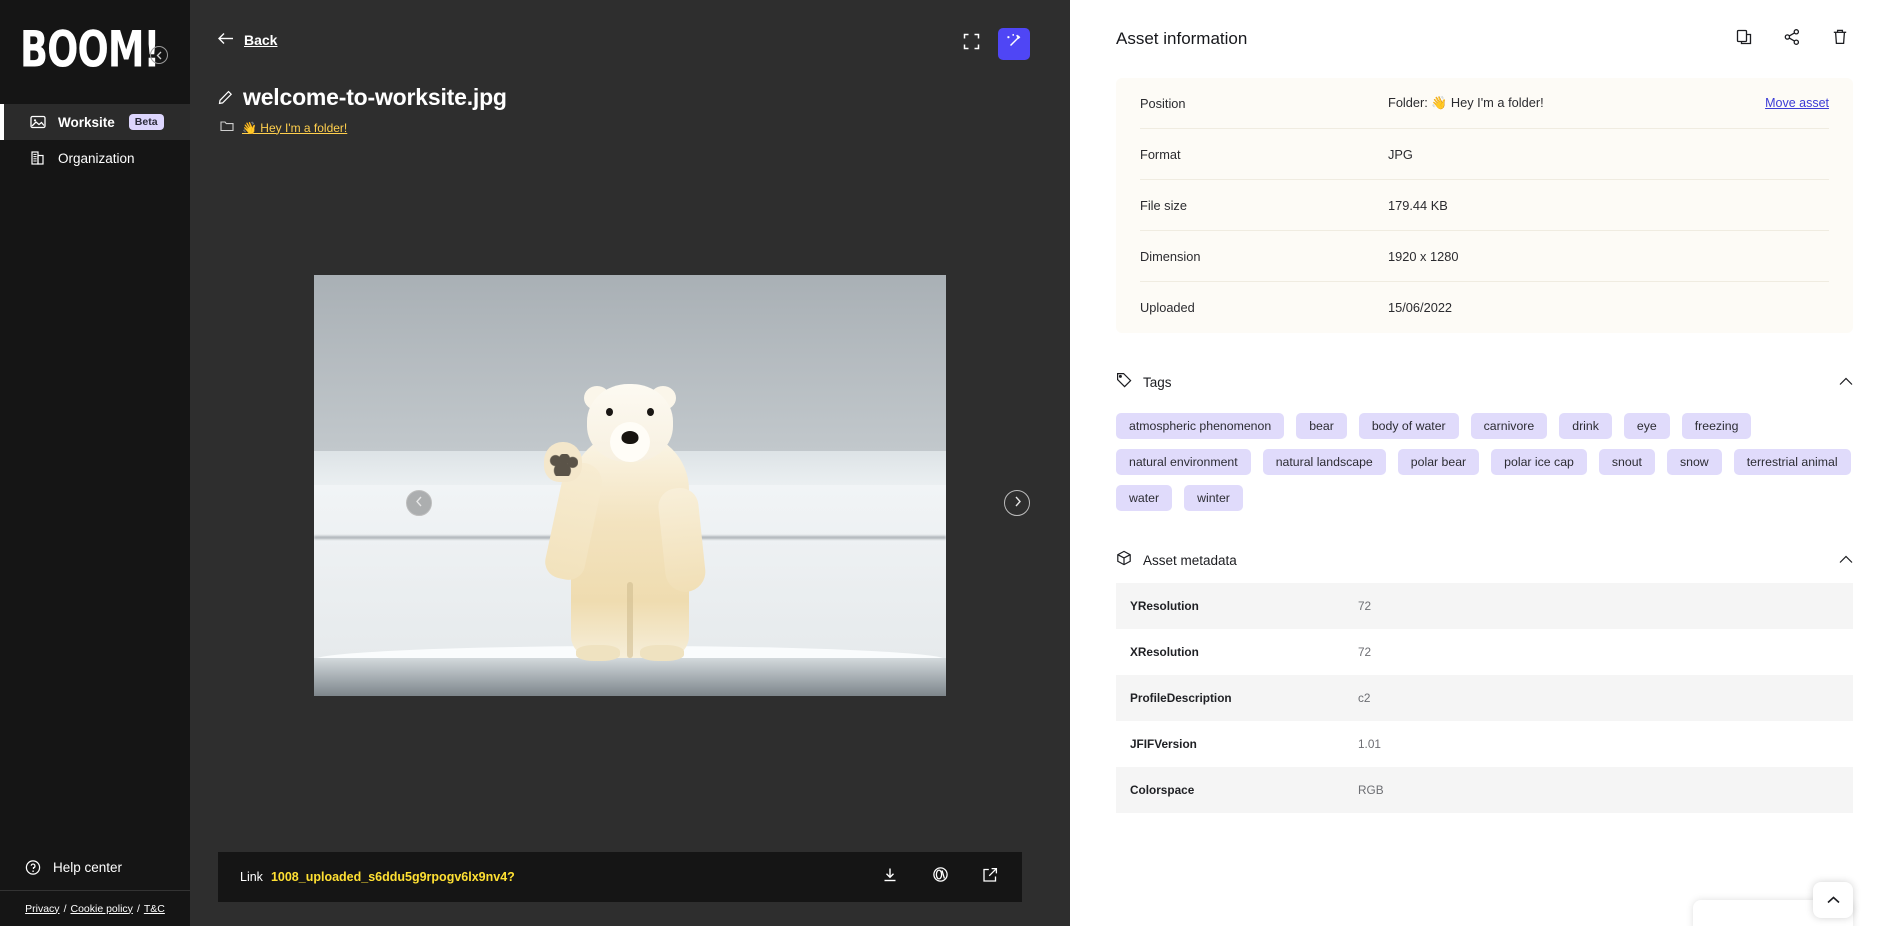 The height and width of the screenshot is (926, 1899). Describe the element at coordinates (1484, 256) in the screenshot. I see `info-row-dimension: Dimension 1920 x 1280` at that location.